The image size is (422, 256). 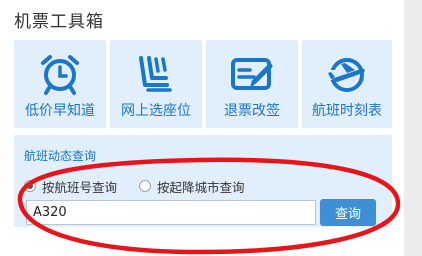 I want to click on tool-low-price-alert: 低价早知道, so click(x=60, y=84).